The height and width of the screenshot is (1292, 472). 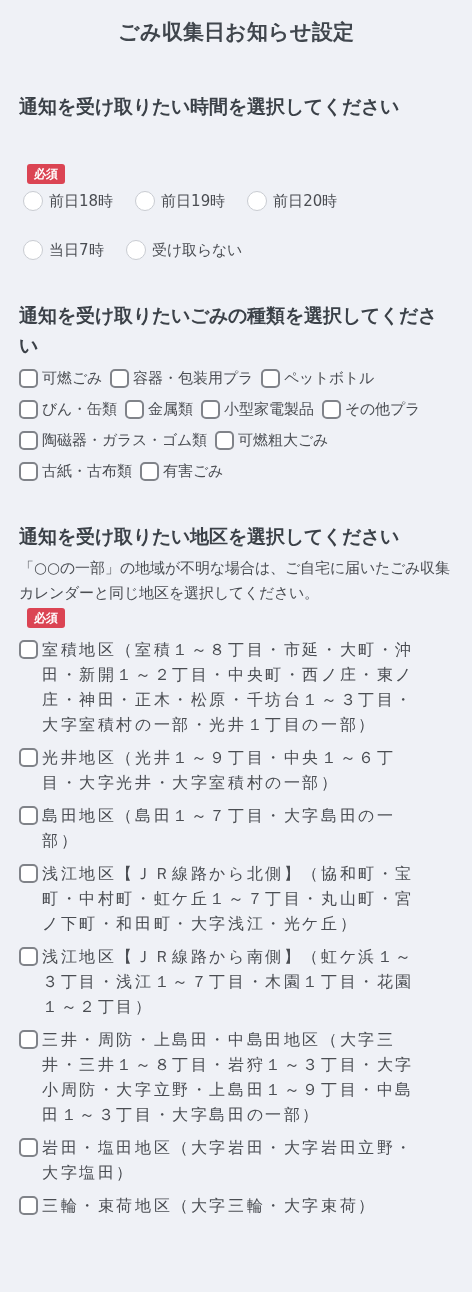 I want to click on option-label: その他プラ, so click(x=382, y=409).